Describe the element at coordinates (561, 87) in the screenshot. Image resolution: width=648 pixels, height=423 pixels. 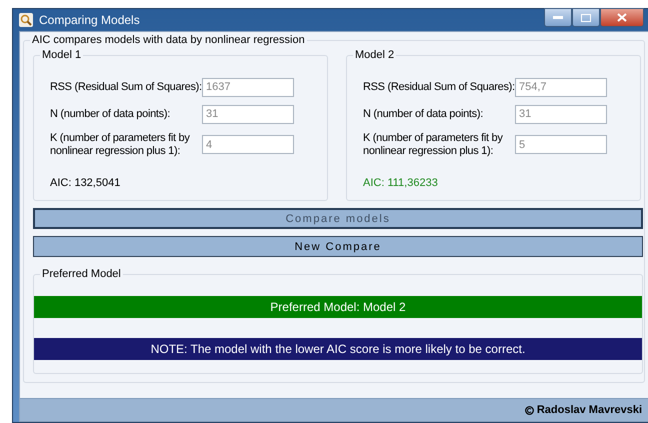
I see `input-field: 754,7` at that location.